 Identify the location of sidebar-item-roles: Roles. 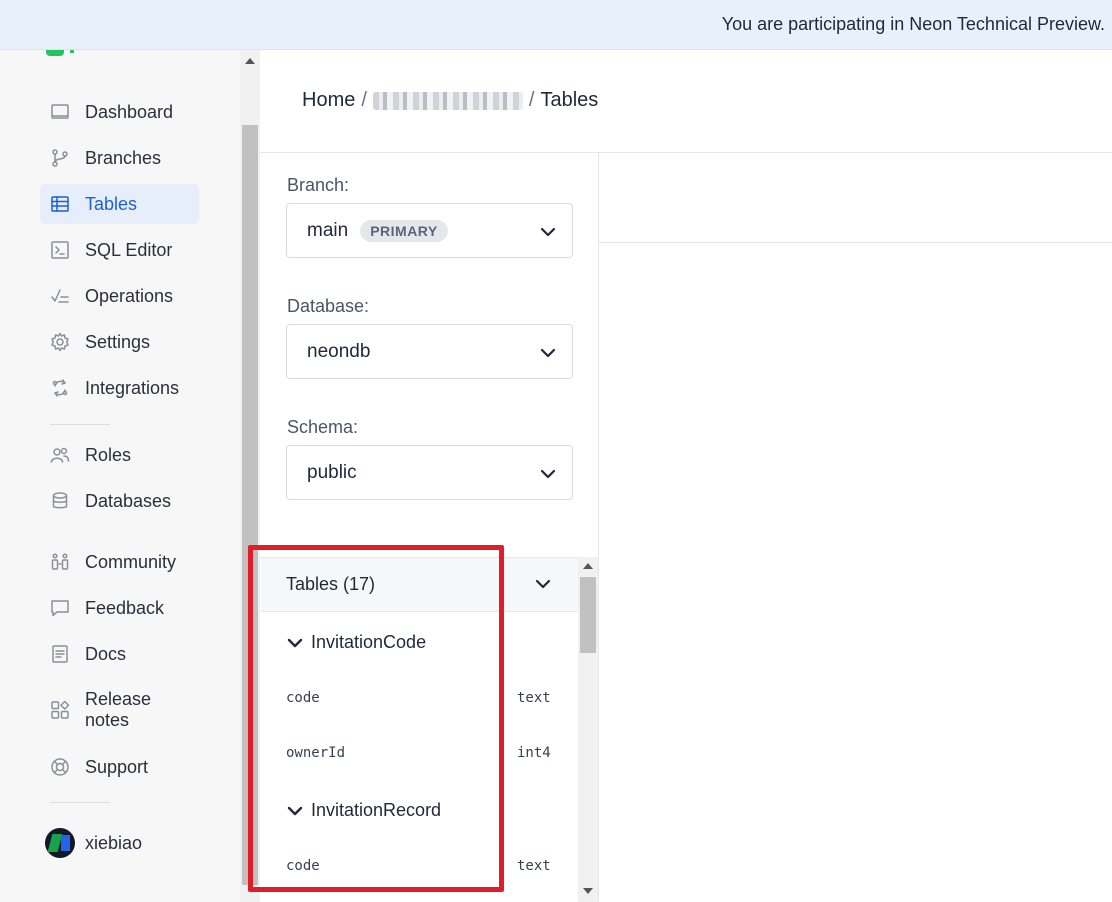
(119, 455).